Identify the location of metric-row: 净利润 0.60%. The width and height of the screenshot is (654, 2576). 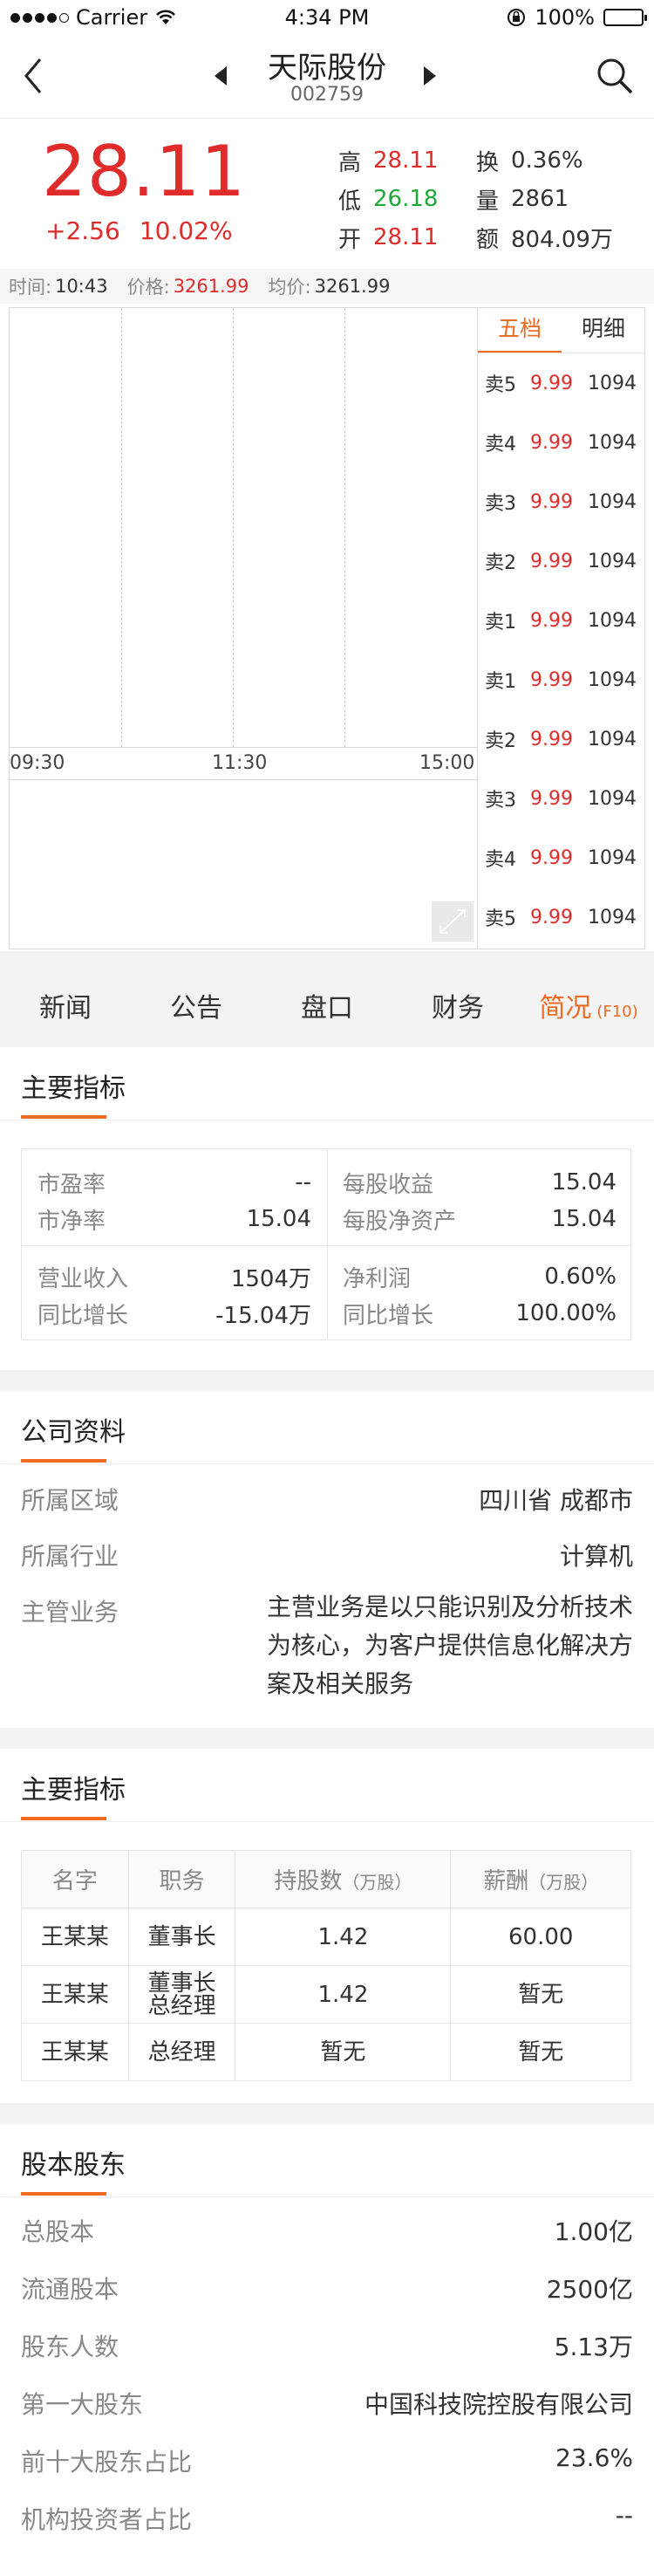
(480, 1276).